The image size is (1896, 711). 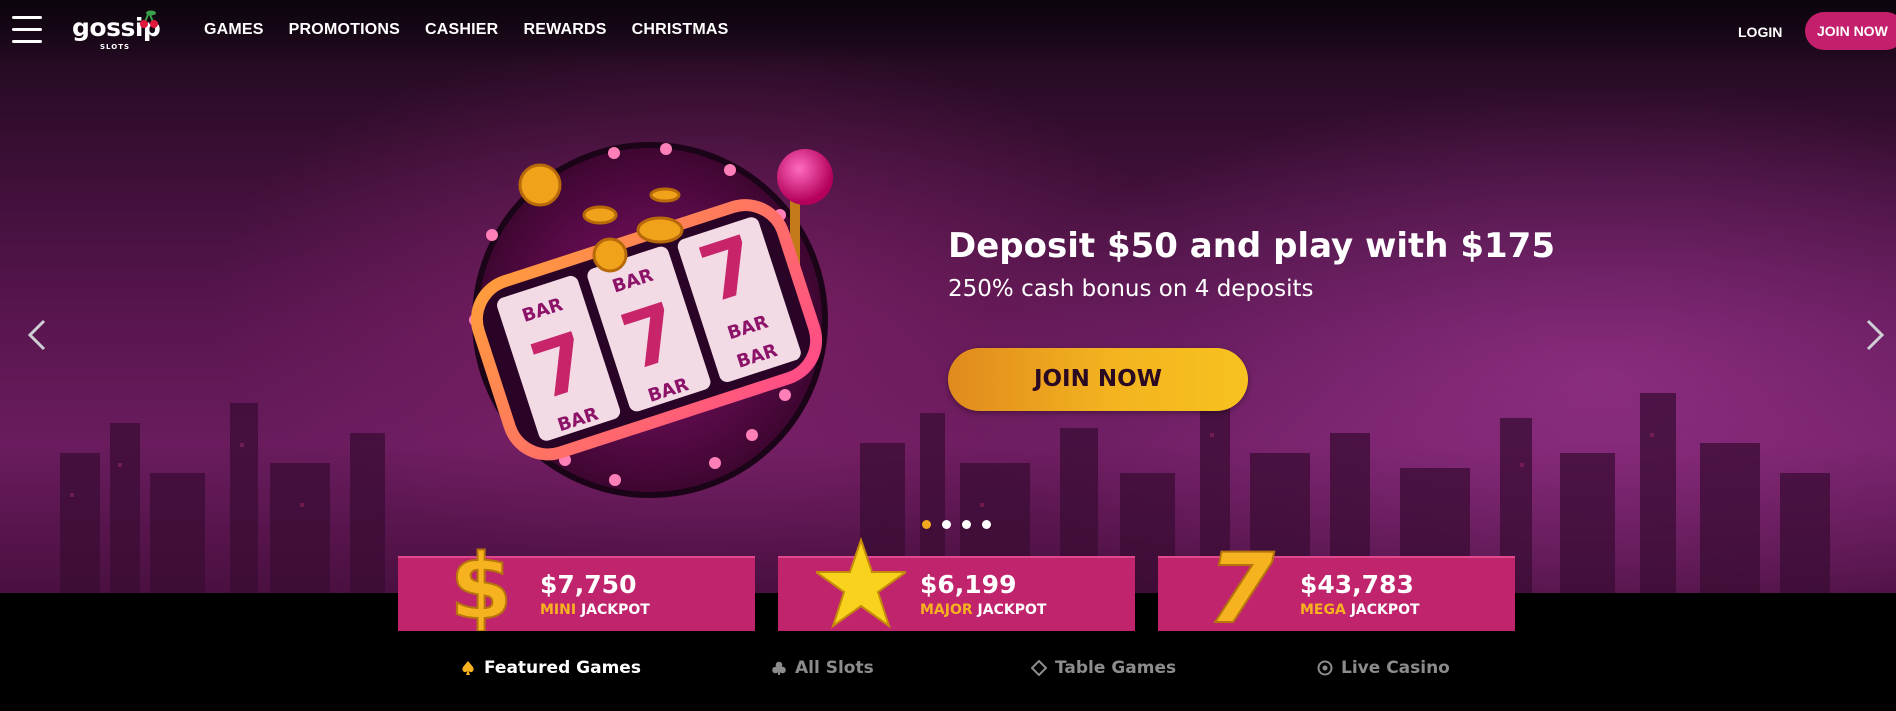 I want to click on cherry-icon, so click(x=149, y=19).